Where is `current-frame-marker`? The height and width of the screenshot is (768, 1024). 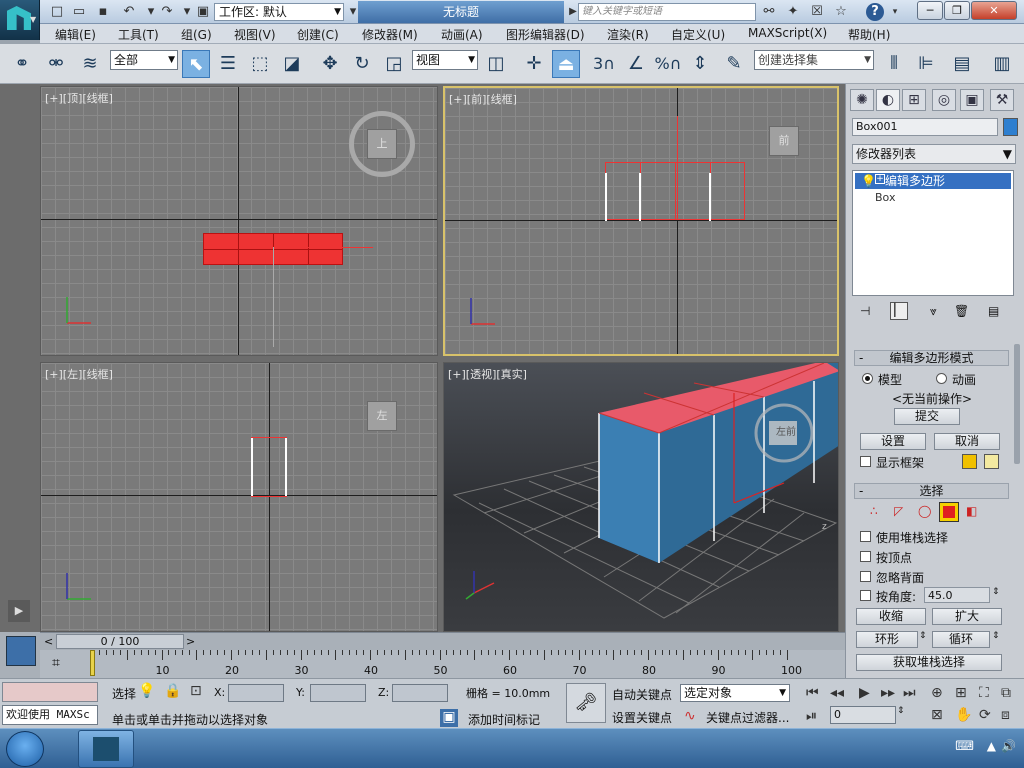 current-frame-marker is located at coordinates (92, 663).